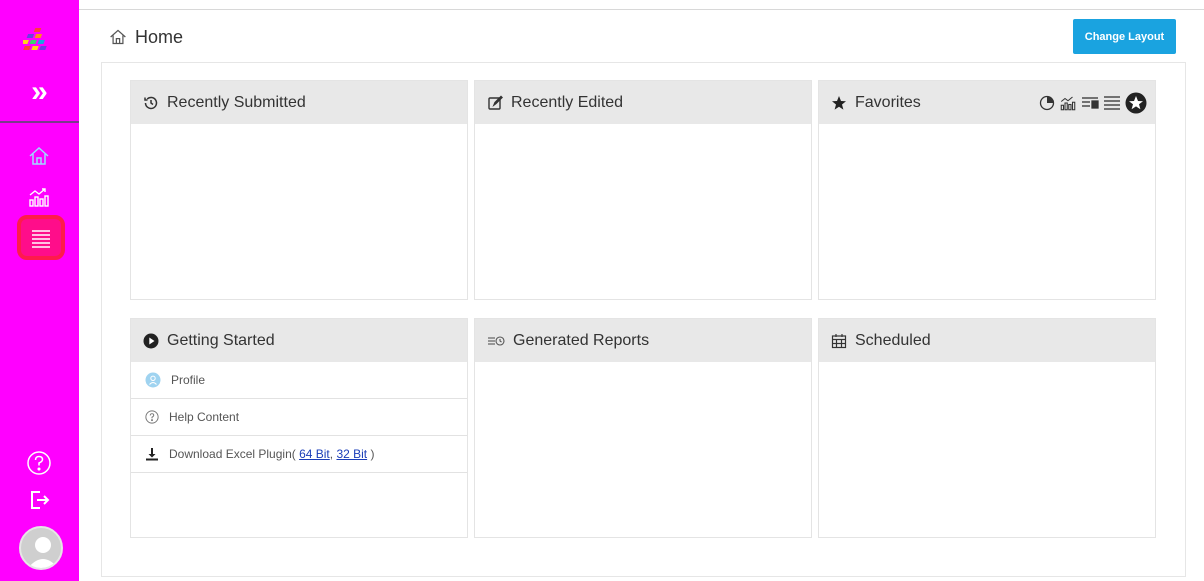 The image size is (1204, 581). What do you see at coordinates (987, 102) in the screenshot?
I see `panel-header: Favorites` at bounding box center [987, 102].